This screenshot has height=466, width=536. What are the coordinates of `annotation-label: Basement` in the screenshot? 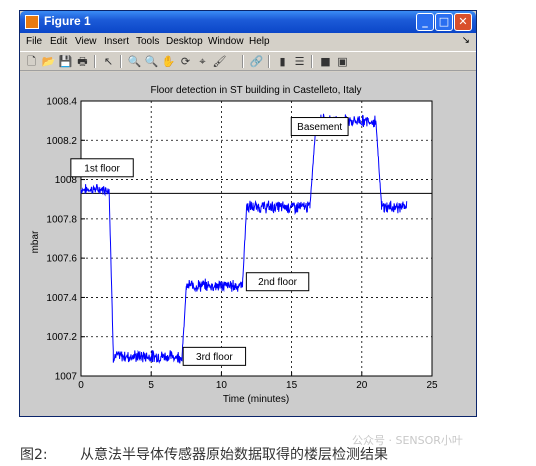 It's located at (319, 127).